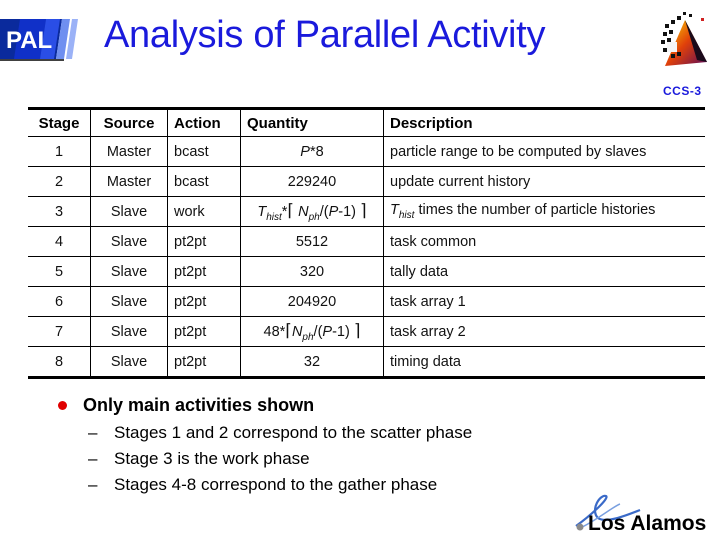 This screenshot has height=540, width=720. Describe the element at coordinates (62, 405) in the screenshot. I see `bullet-dot-icon` at that location.